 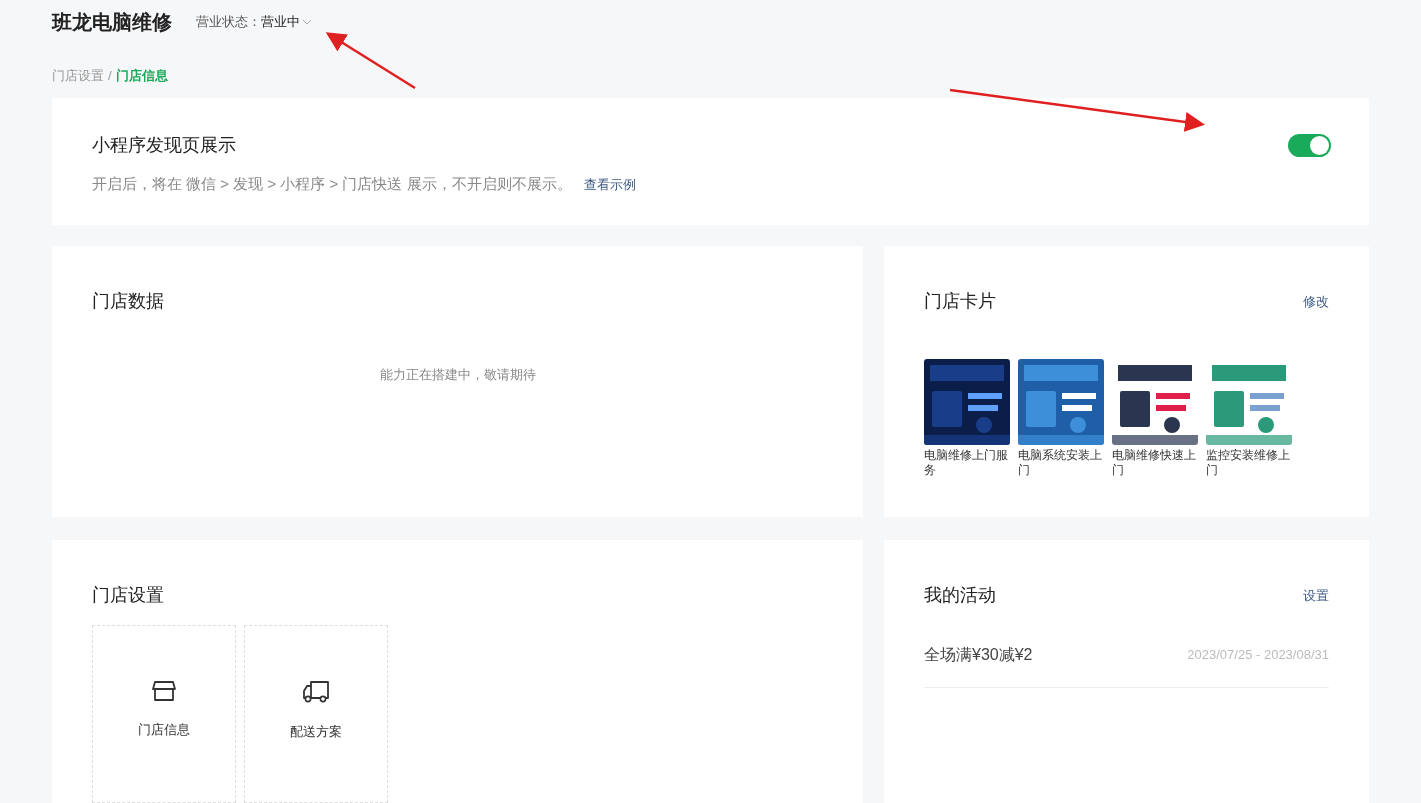 What do you see at coordinates (1060, 463) in the screenshot?
I see `card-caption: 电脑系统安装上门` at bounding box center [1060, 463].